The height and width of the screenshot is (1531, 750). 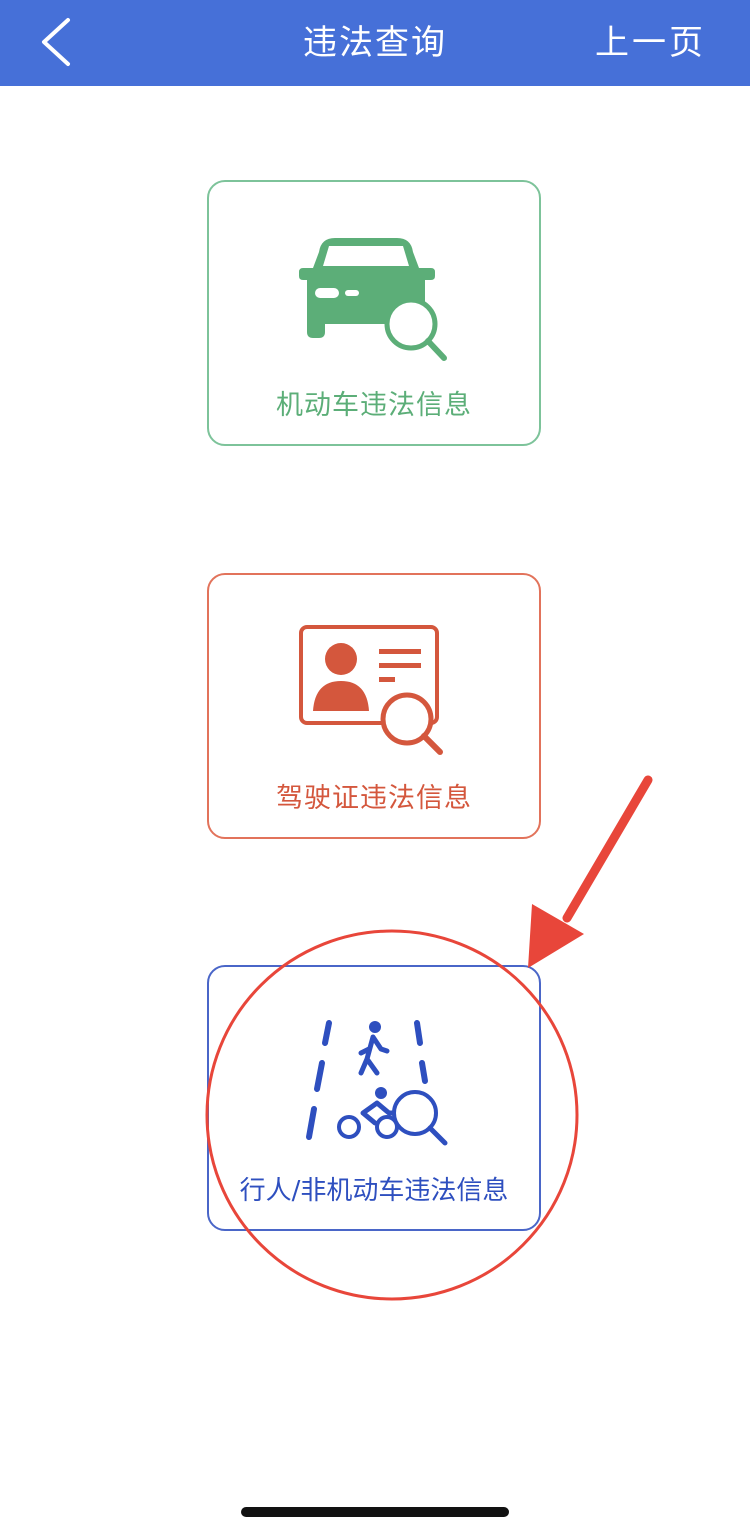 What do you see at coordinates (650, 43) in the screenshot?
I see `previous-page-button: 上一页` at bounding box center [650, 43].